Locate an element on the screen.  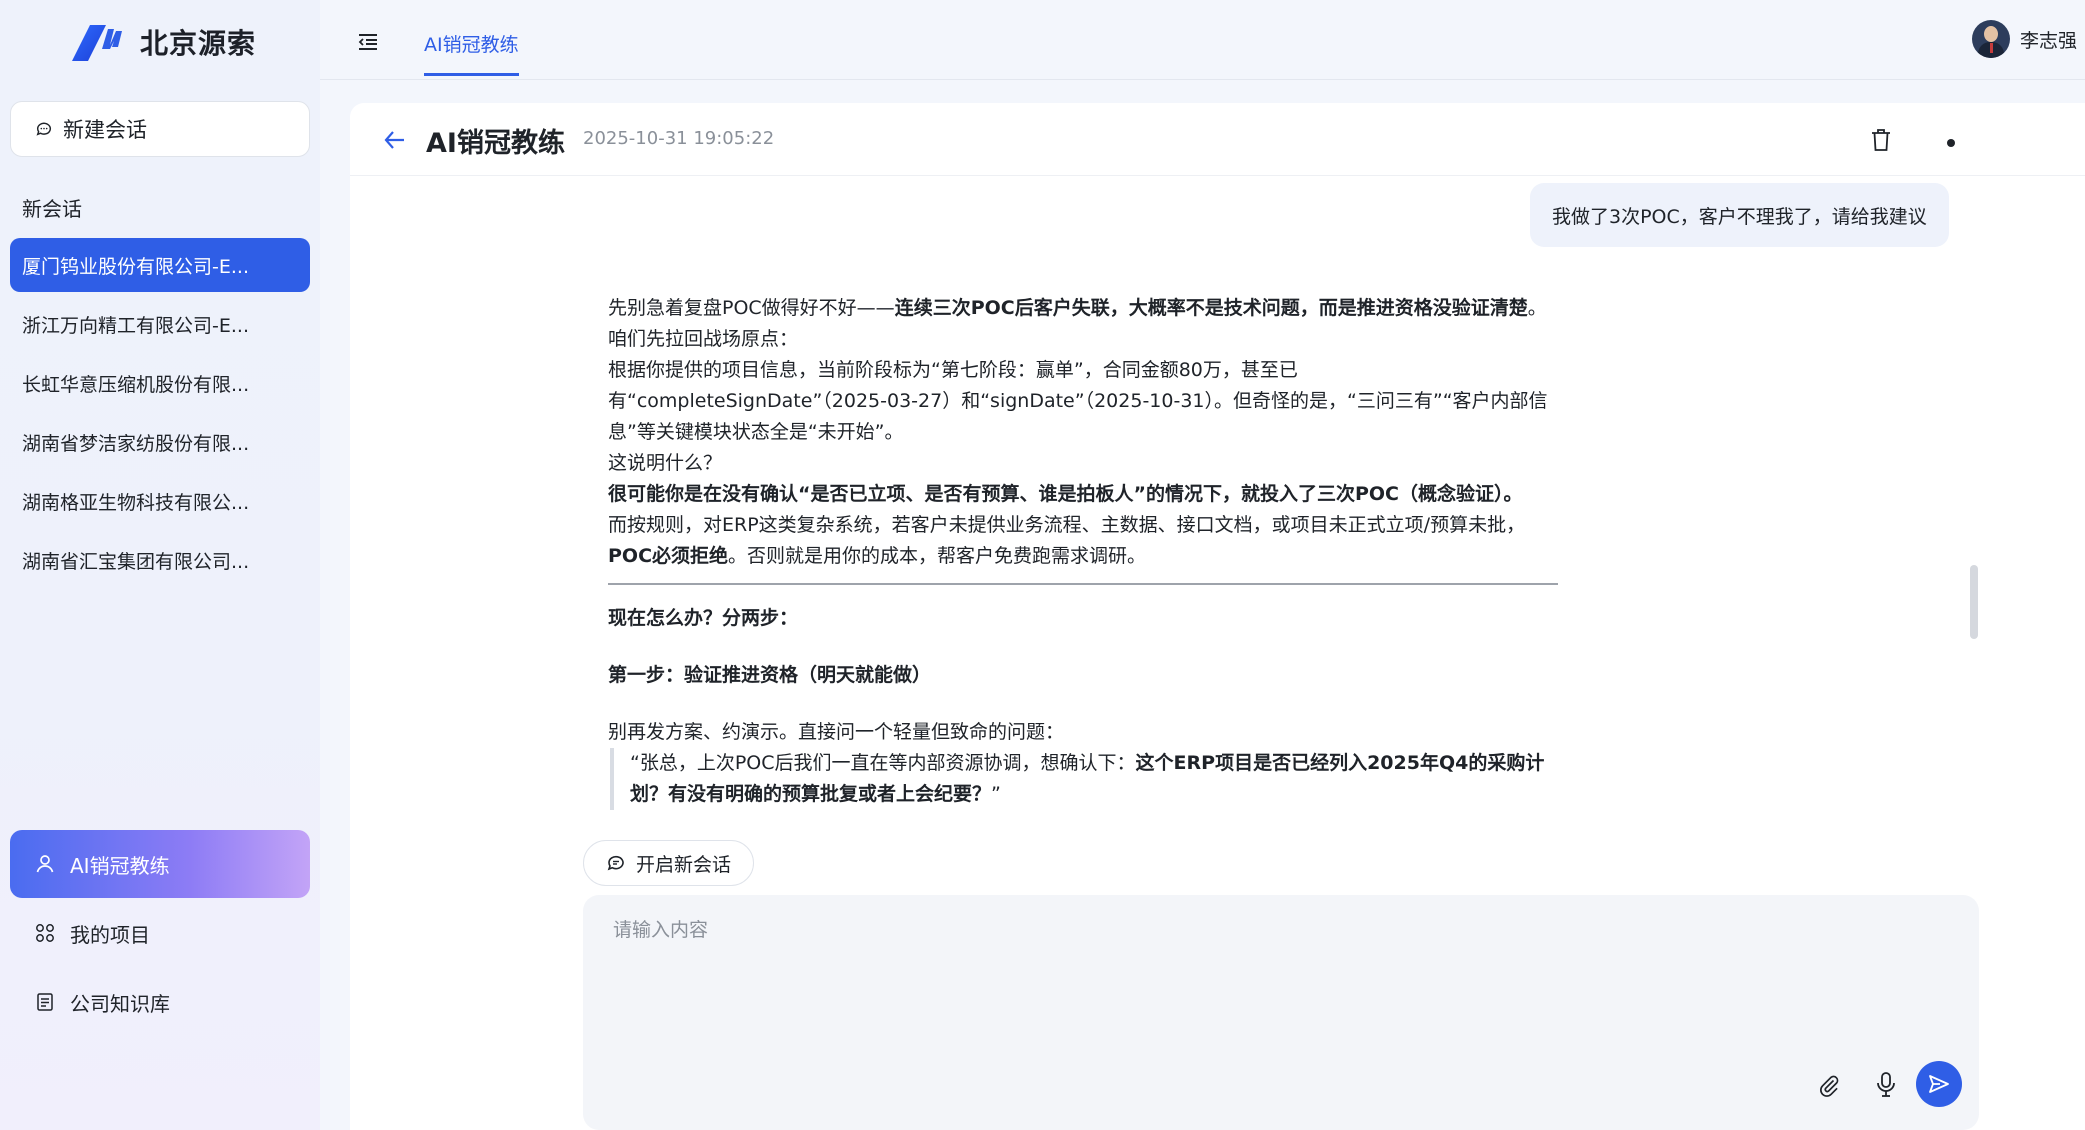
chat-header: AI销冠教练 2025-10-31 19:05:22 is located at coordinates (1217, 139).